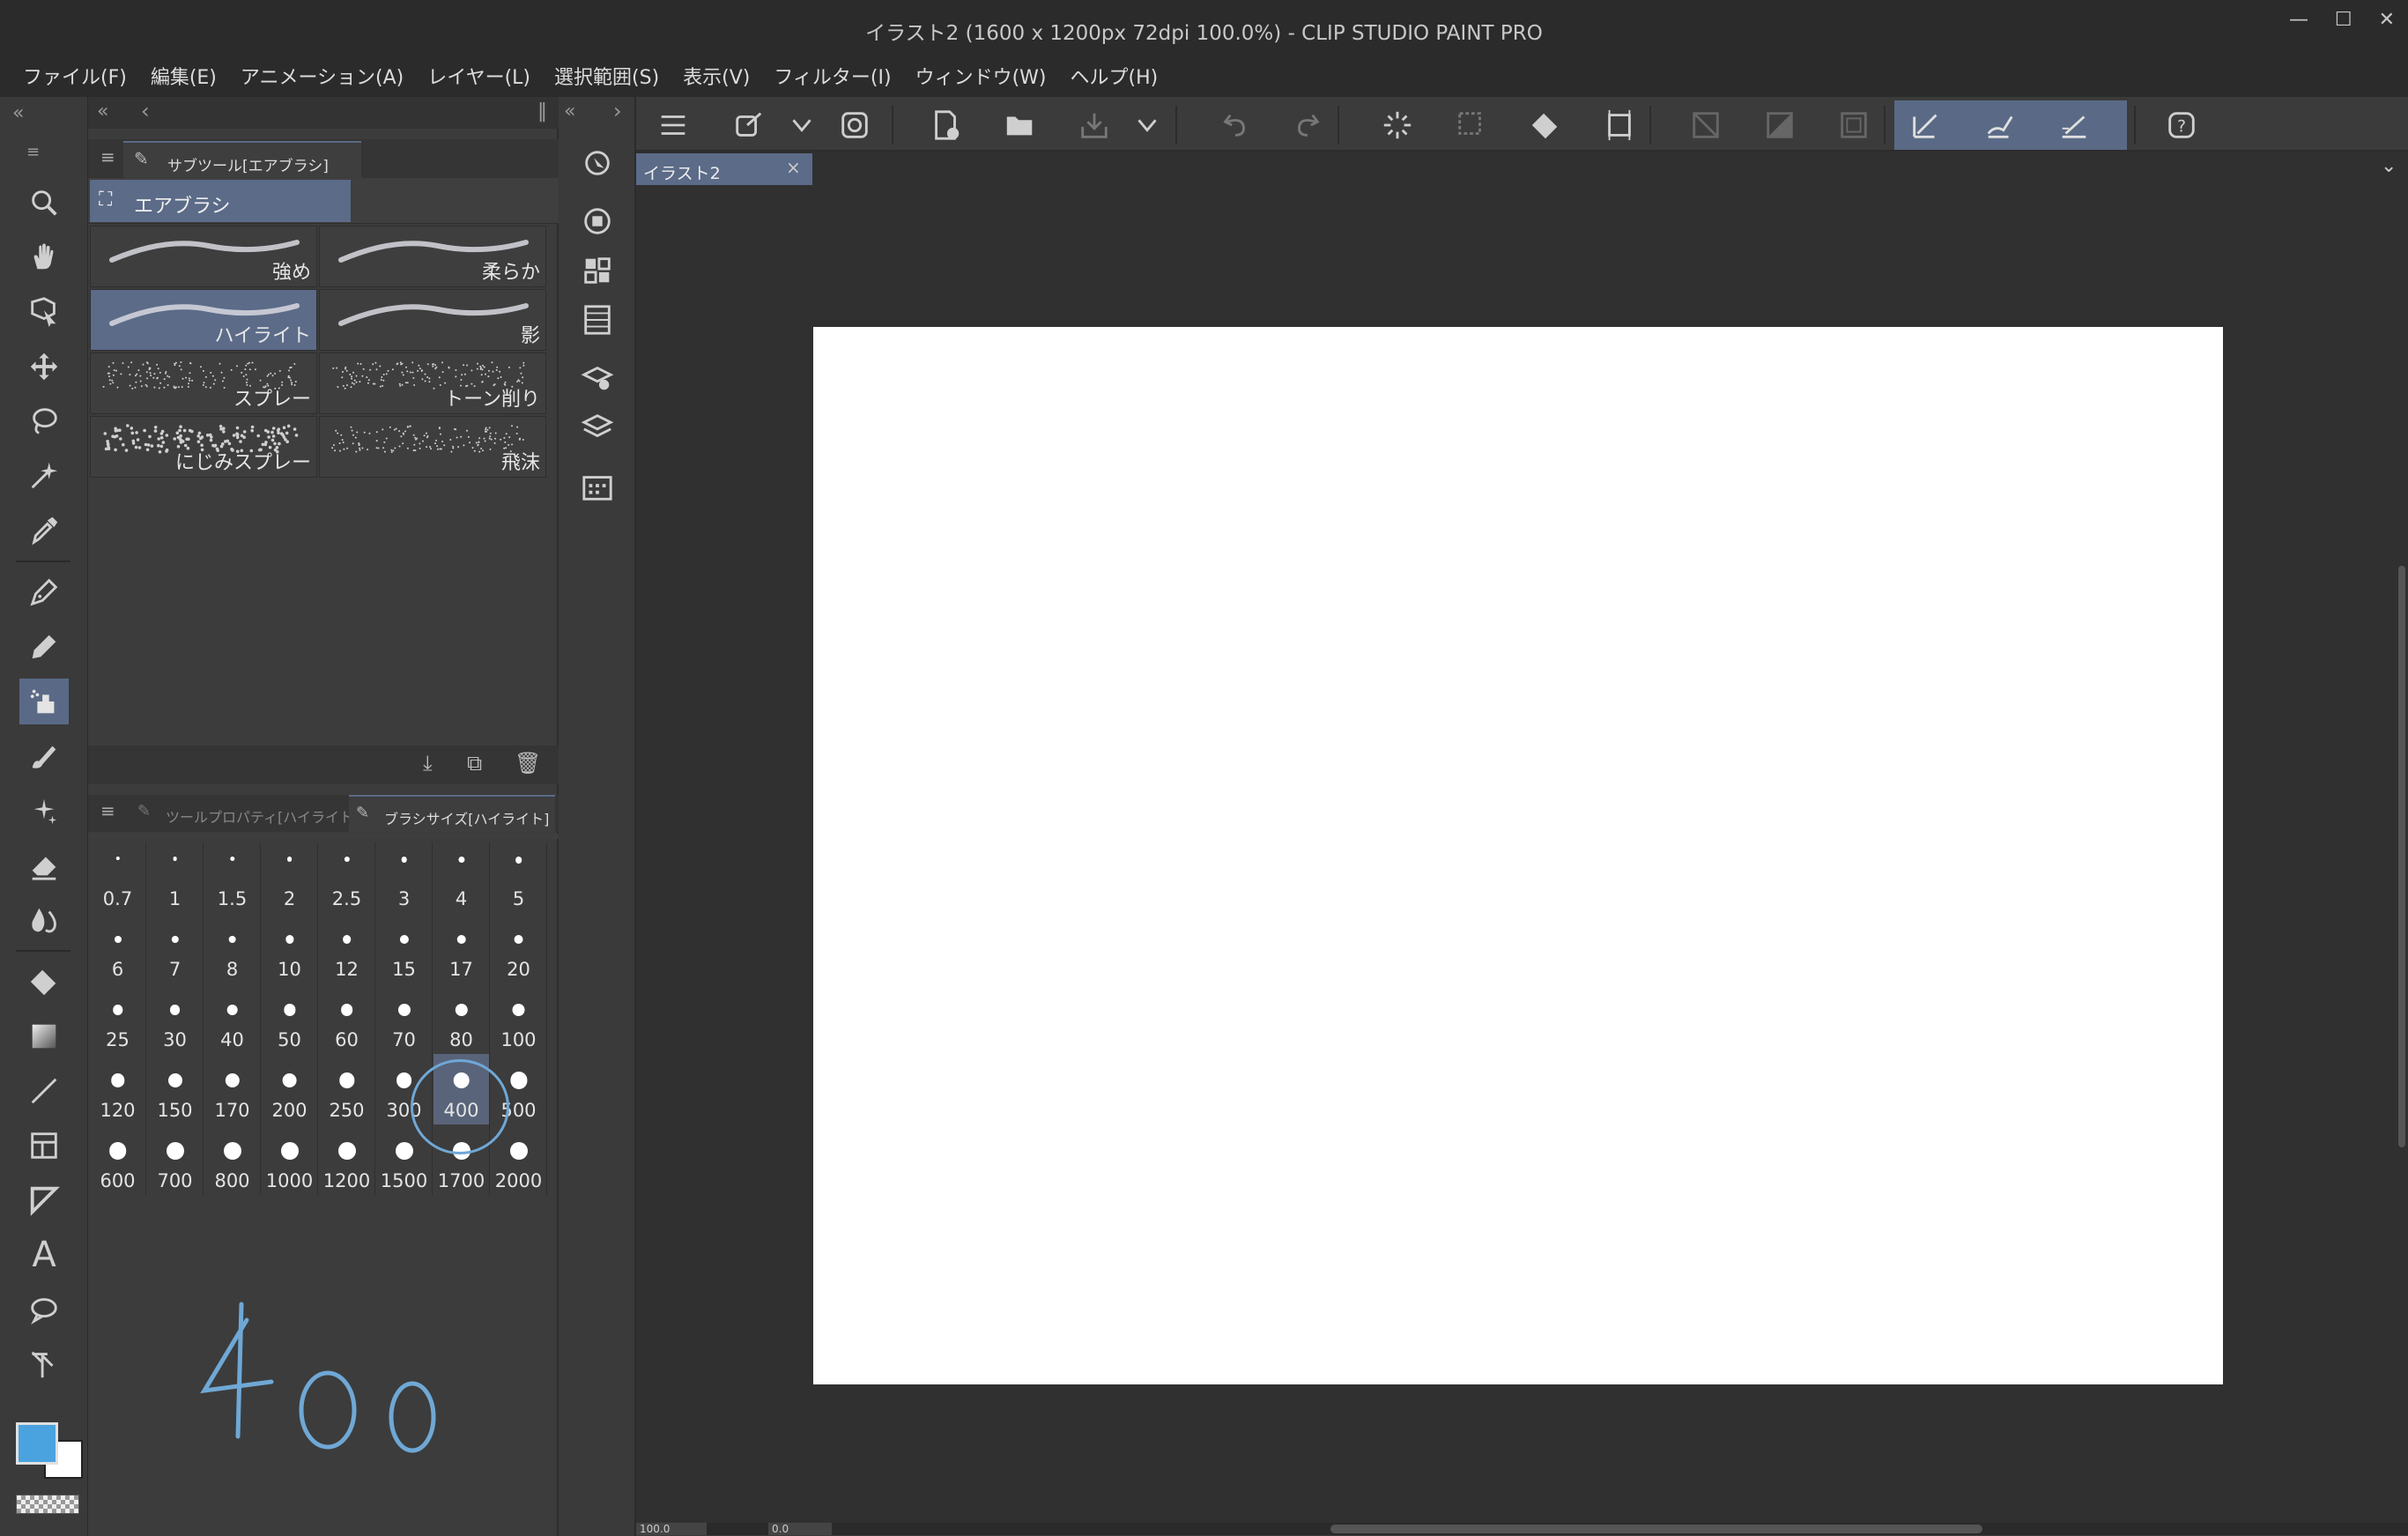 Image resolution: width=2408 pixels, height=1536 pixels. I want to click on menu-window: ウィンドウ(W), so click(981, 76).